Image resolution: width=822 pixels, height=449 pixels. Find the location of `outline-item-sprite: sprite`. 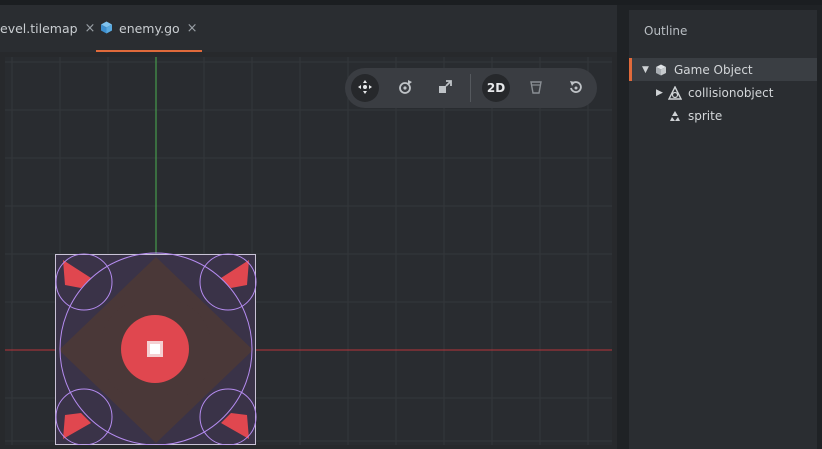

outline-item-sprite: sprite is located at coordinates (723, 115).